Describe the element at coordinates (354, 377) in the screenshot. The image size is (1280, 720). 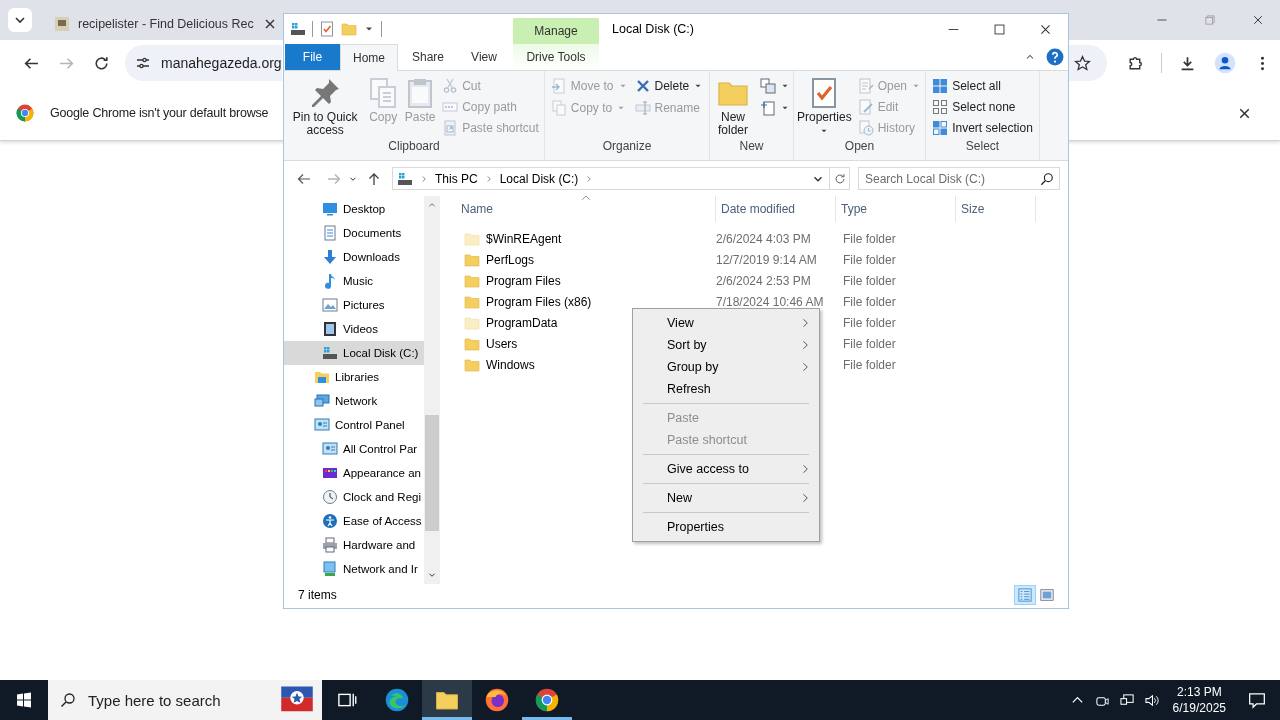
I see `nav-item: Libraries` at that location.